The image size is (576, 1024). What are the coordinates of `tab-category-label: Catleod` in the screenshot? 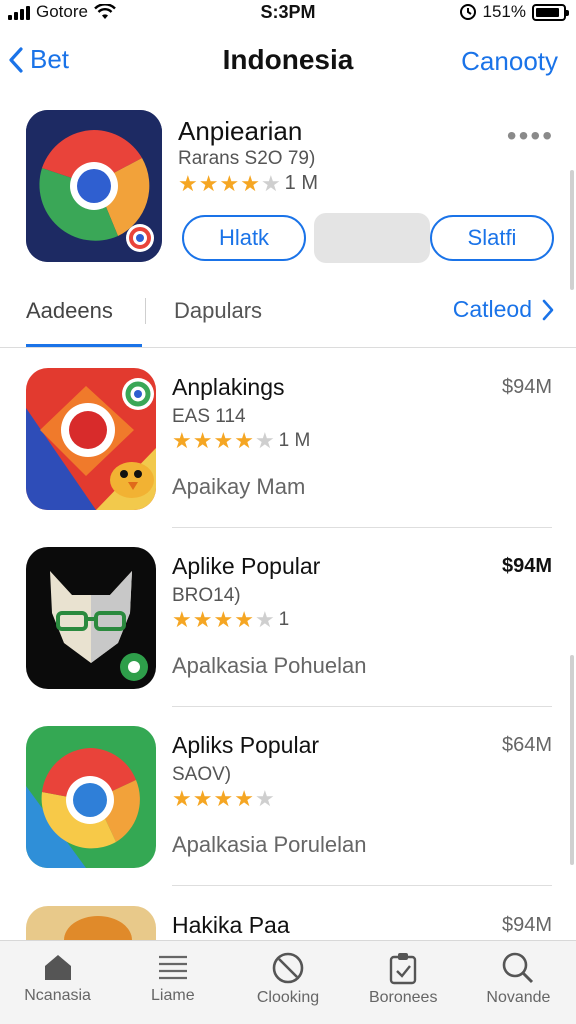 It's located at (492, 309).